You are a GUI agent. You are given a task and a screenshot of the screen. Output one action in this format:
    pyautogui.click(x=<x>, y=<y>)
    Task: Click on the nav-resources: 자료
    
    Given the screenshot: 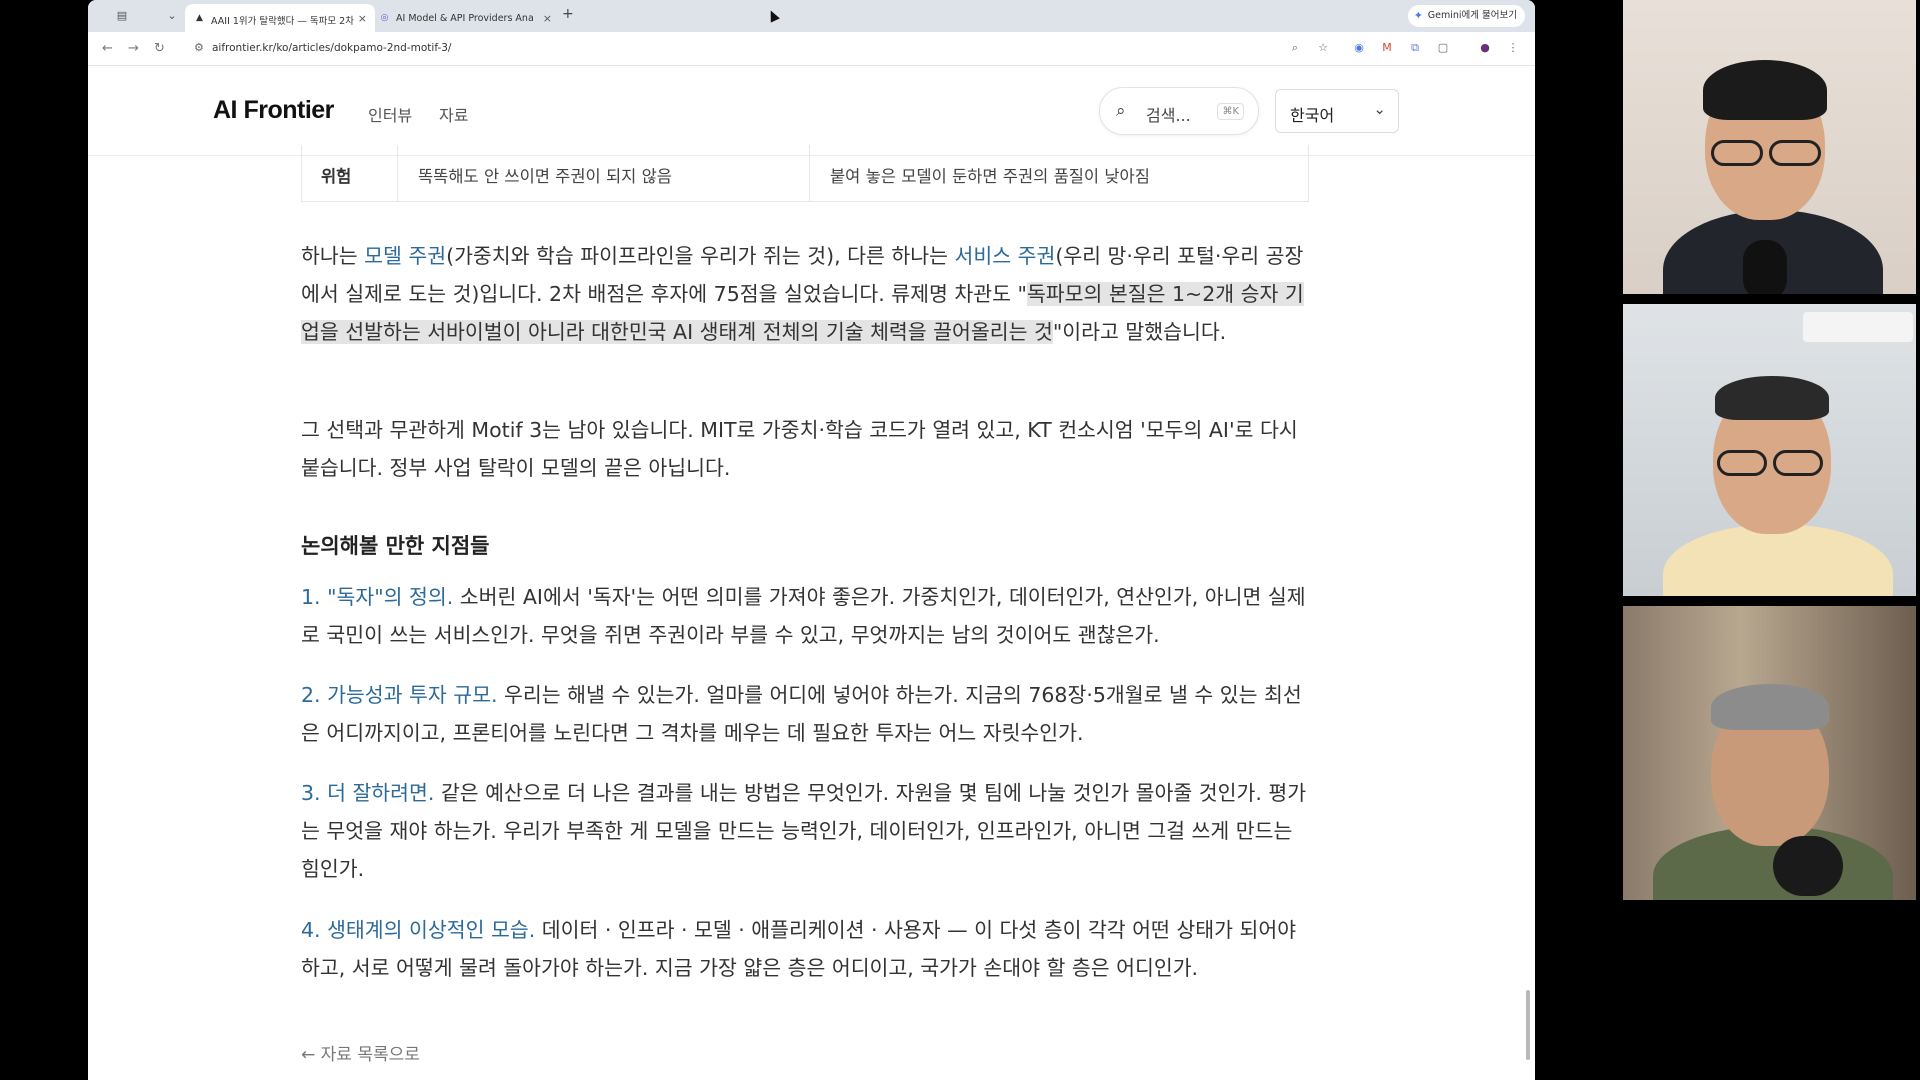 What is the action you would take?
    pyautogui.click(x=453, y=114)
    